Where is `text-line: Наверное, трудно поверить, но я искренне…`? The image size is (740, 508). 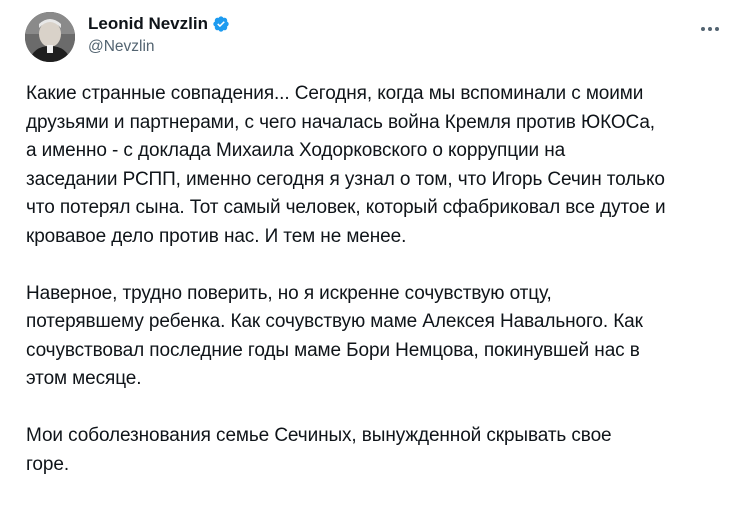 text-line: Наверное, трудно поверить, но я искренне… is located at coordinates (289, 293).